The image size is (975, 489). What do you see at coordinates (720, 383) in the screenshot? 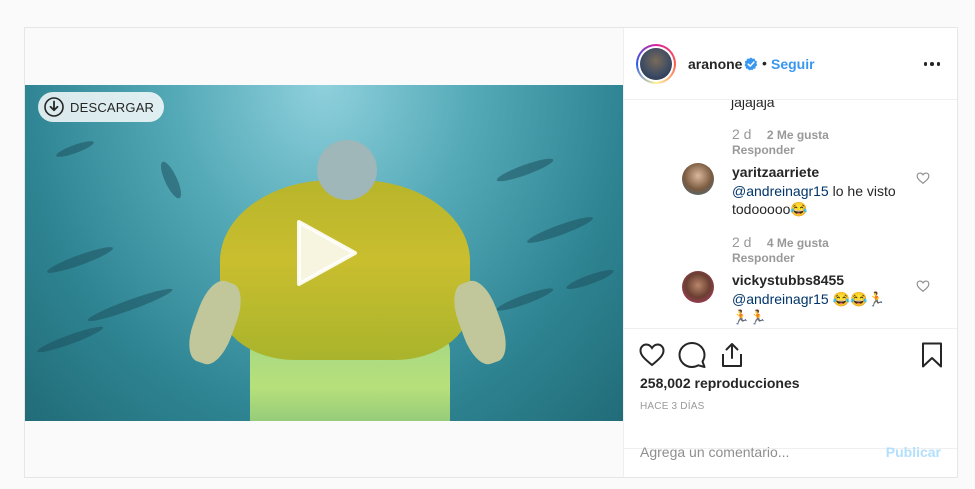
I see `view-count: 258,002 reproducciones` at bounding box center [720, 383].